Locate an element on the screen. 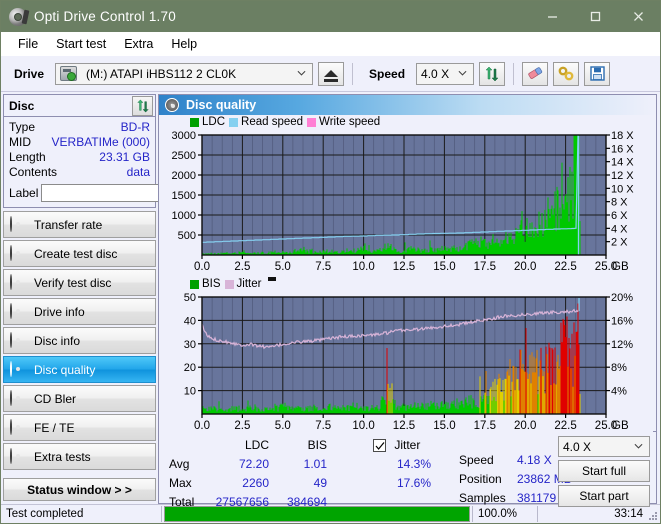 Image resolution: width=661 pixels, height=524 pixels. tools-button is located at coordinates (566, 73).